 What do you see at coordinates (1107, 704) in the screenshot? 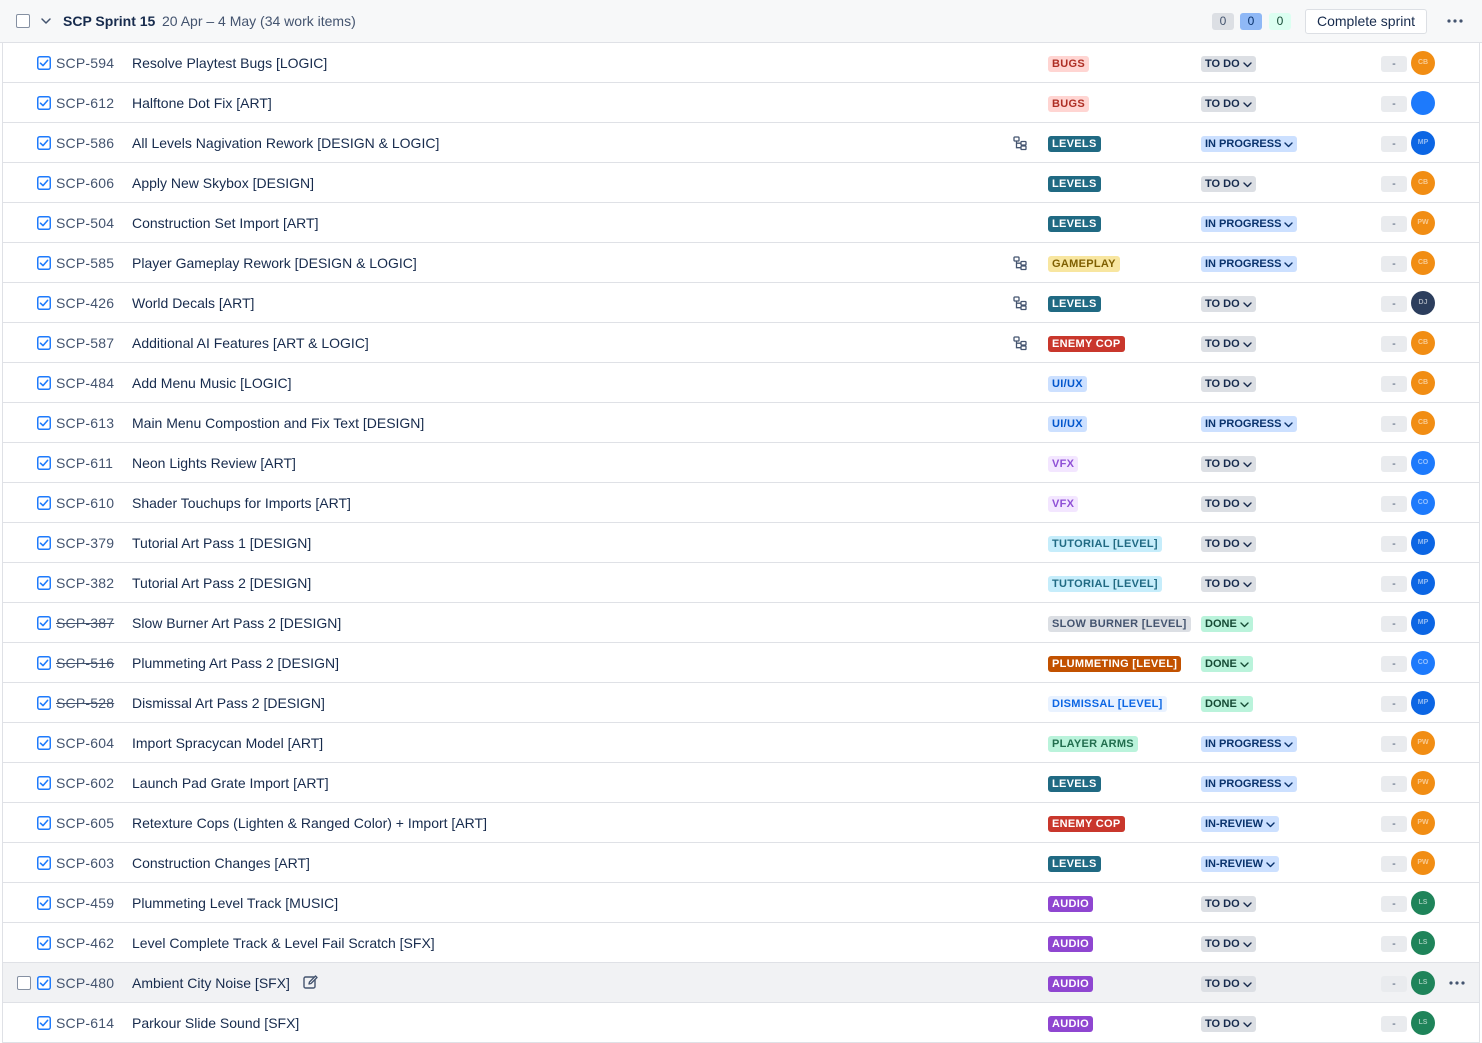
I see `epic-badge: DISMISSAL [LEVEL]` at bounding box center [1107, 704].